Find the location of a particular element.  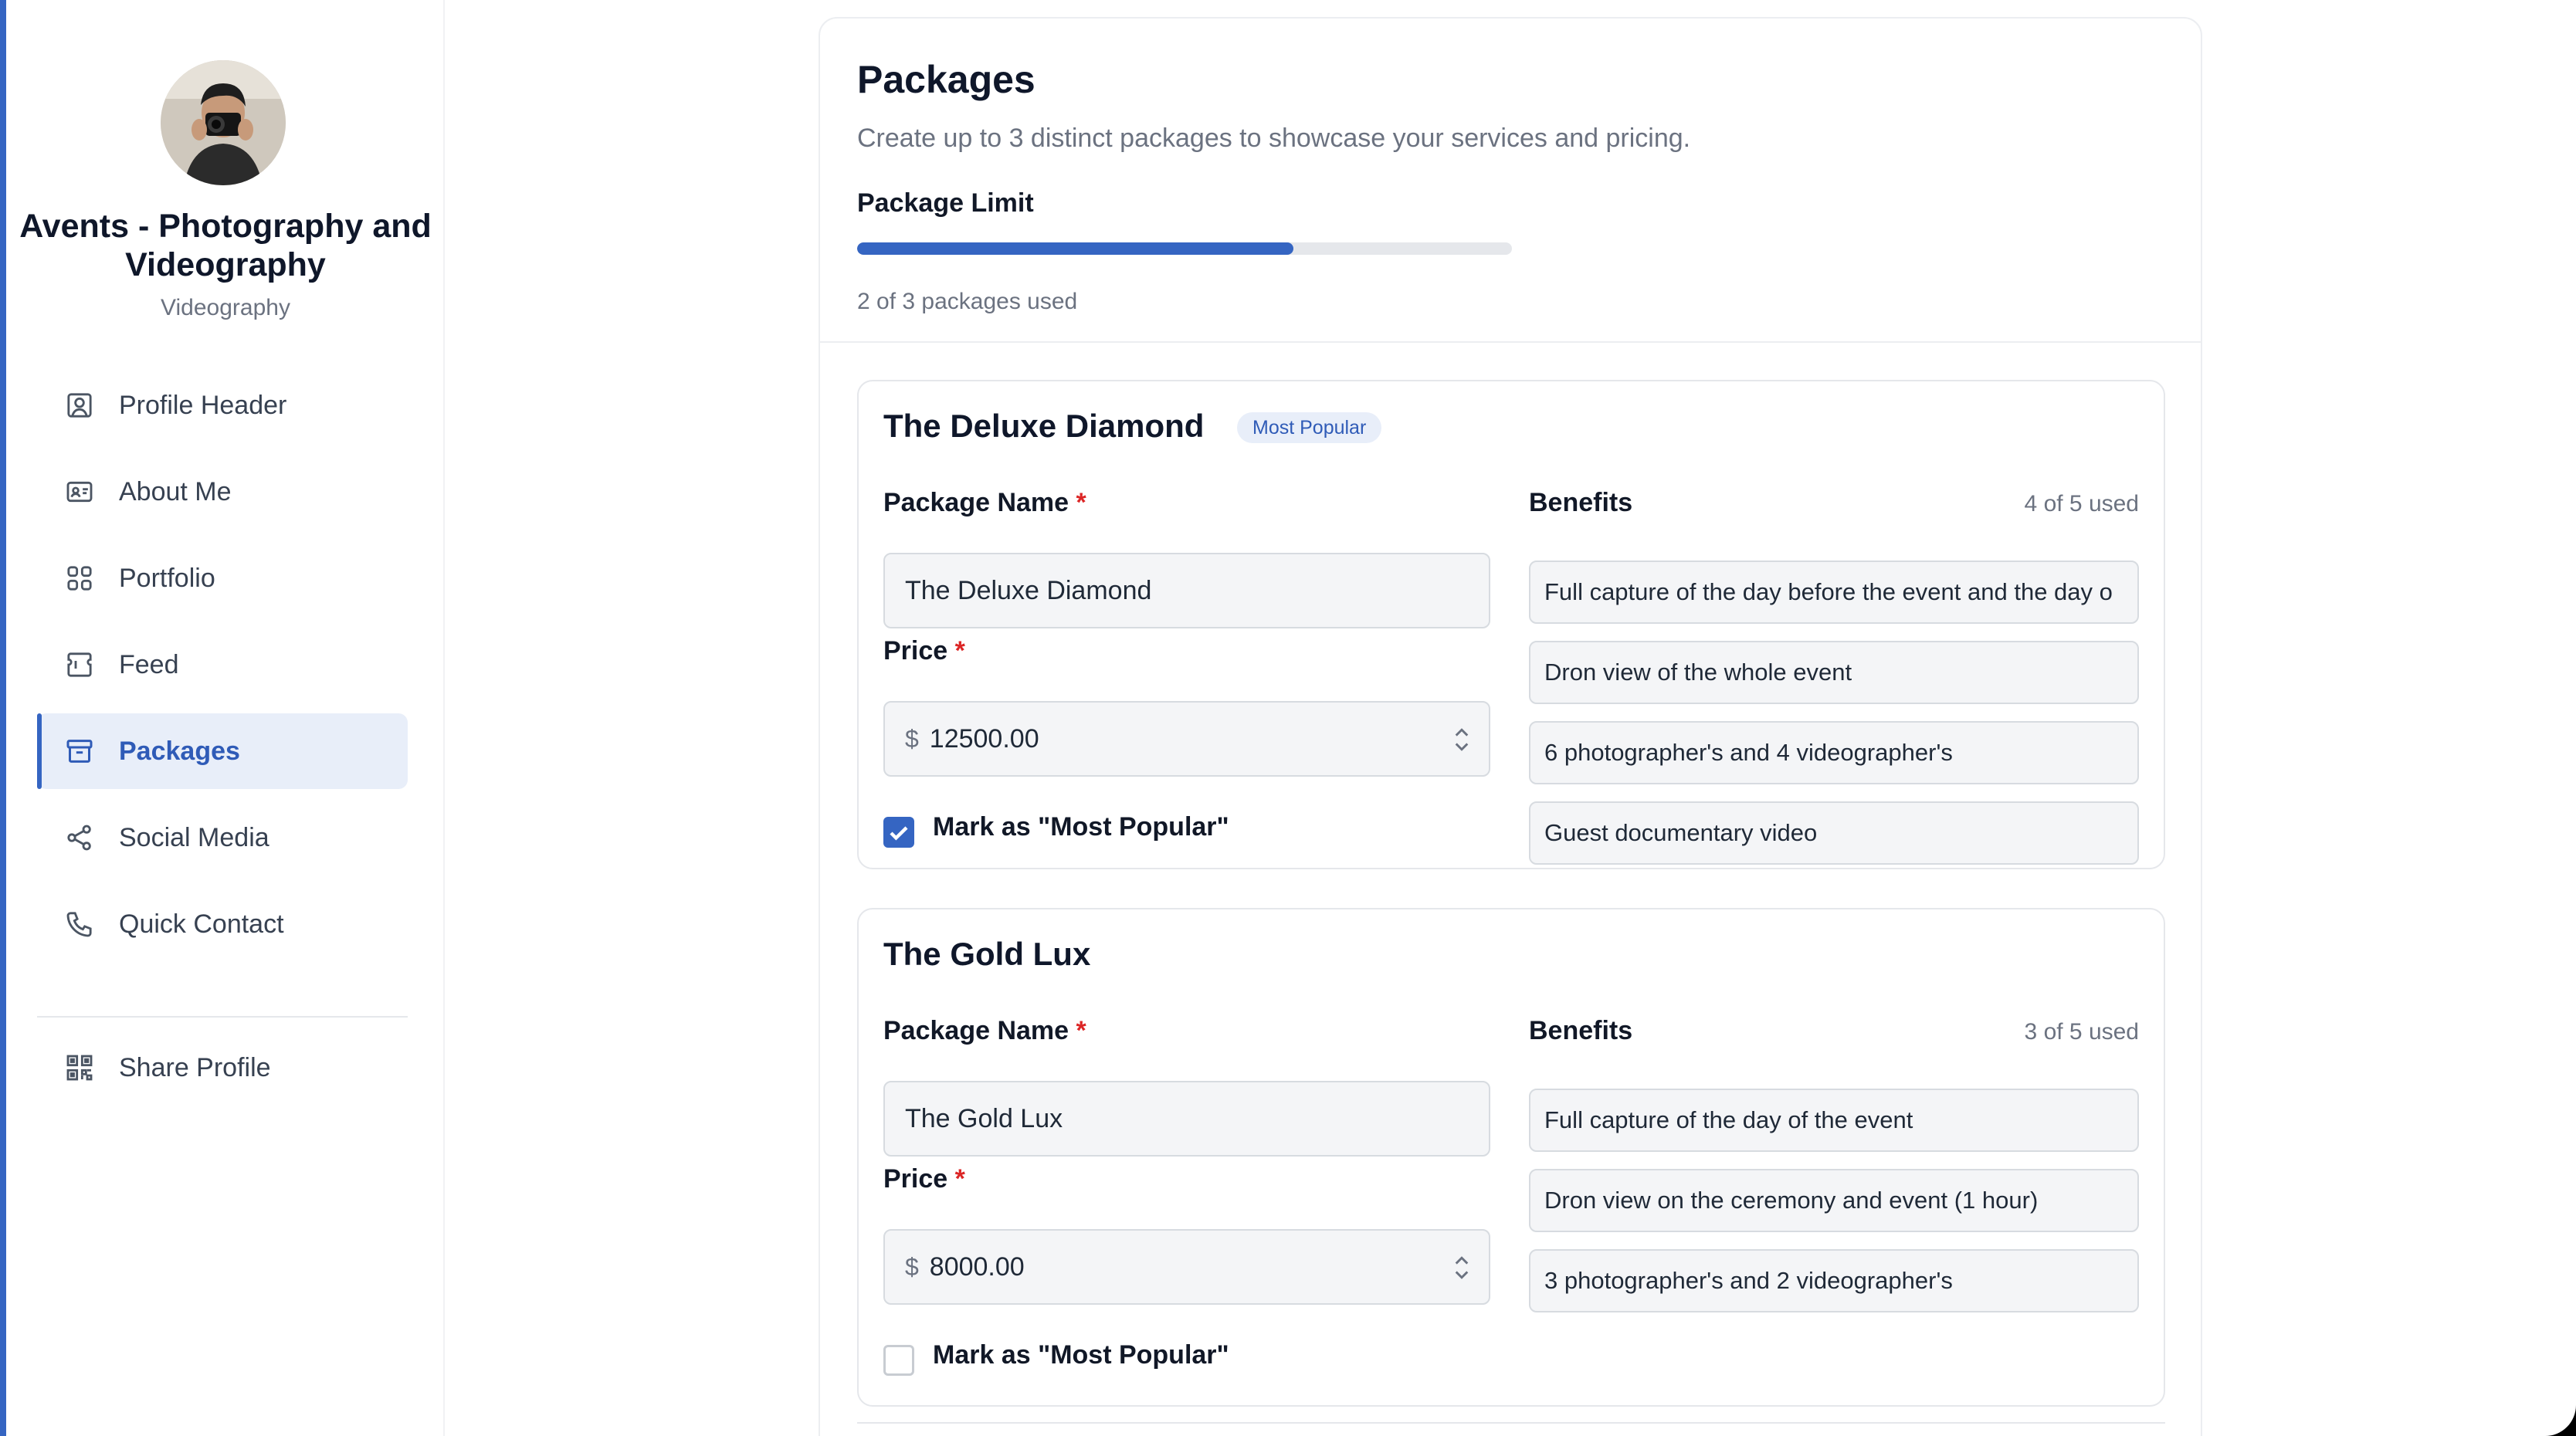

benefit-input: 3 photographer's and 2 videographer's is located at coordinates (1834, 1280).